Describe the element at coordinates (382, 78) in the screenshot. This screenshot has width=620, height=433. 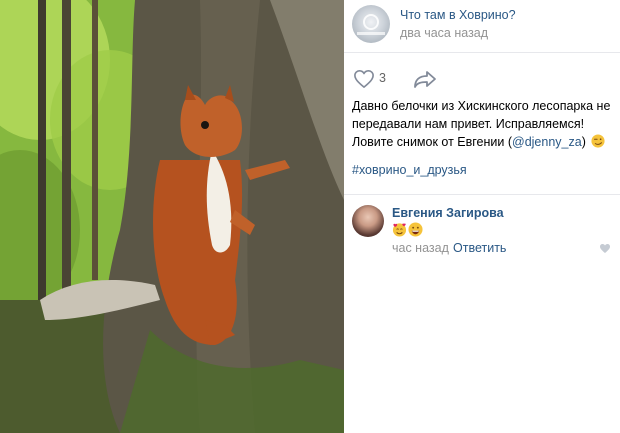
I see `like-count: 3` at that location.